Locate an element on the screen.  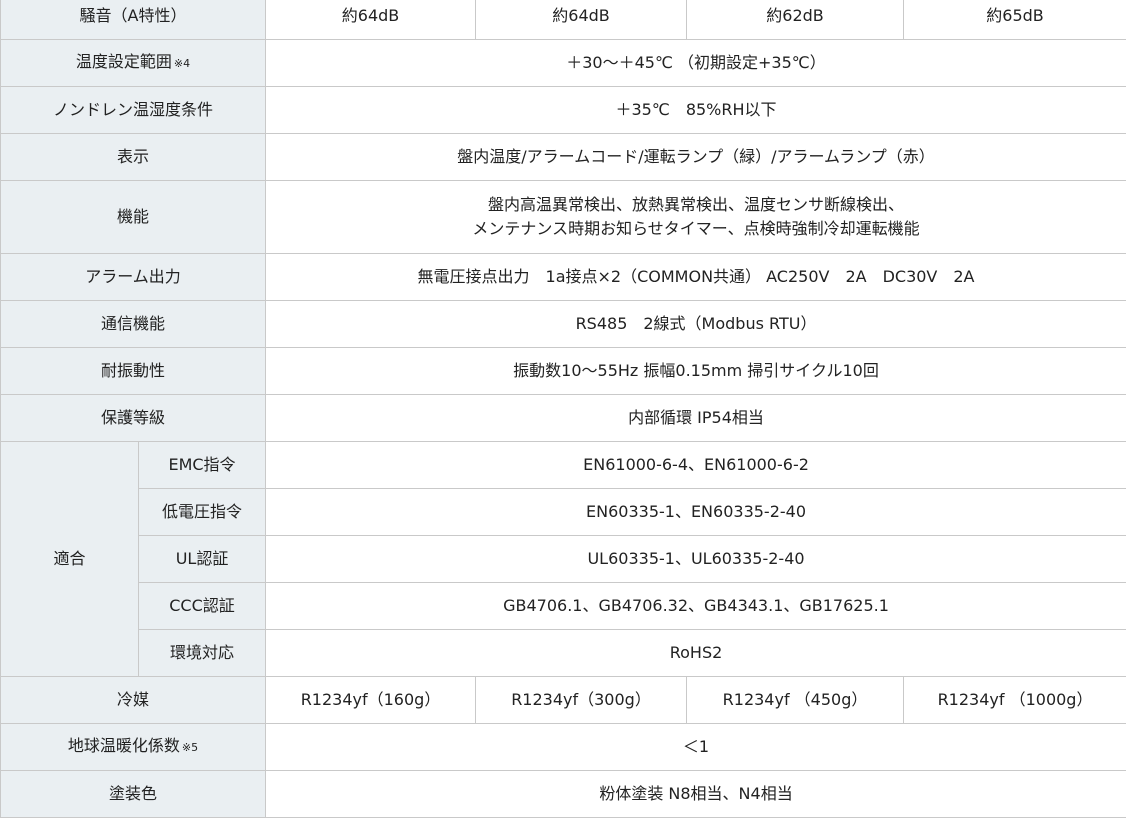
function-value-line-2: メンテナンス時期お知らせタイマー、点検時強制冷却運転機能 is located at coordinates (696, 228).